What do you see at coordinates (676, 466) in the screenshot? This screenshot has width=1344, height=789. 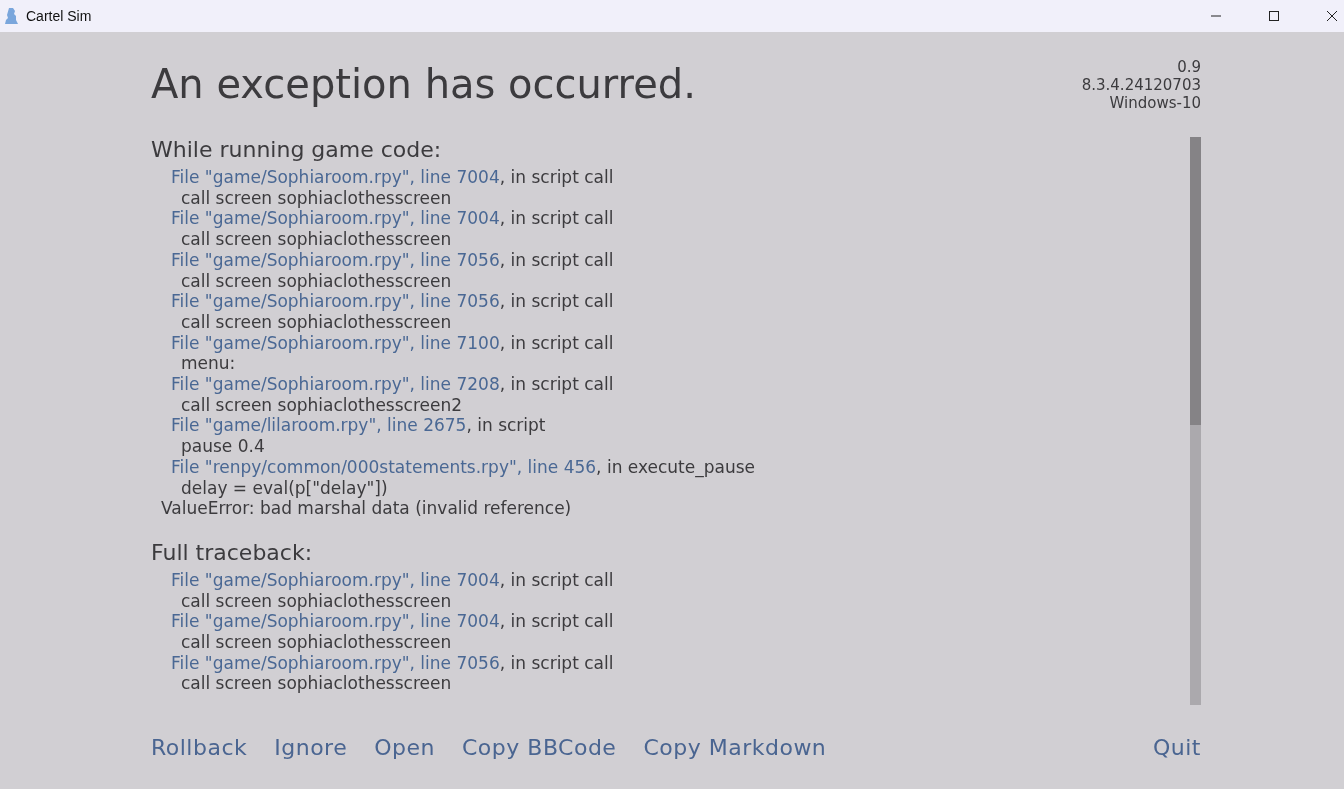 I see `traceback-text: , in execute_pause` at bounding box center [676, 466].